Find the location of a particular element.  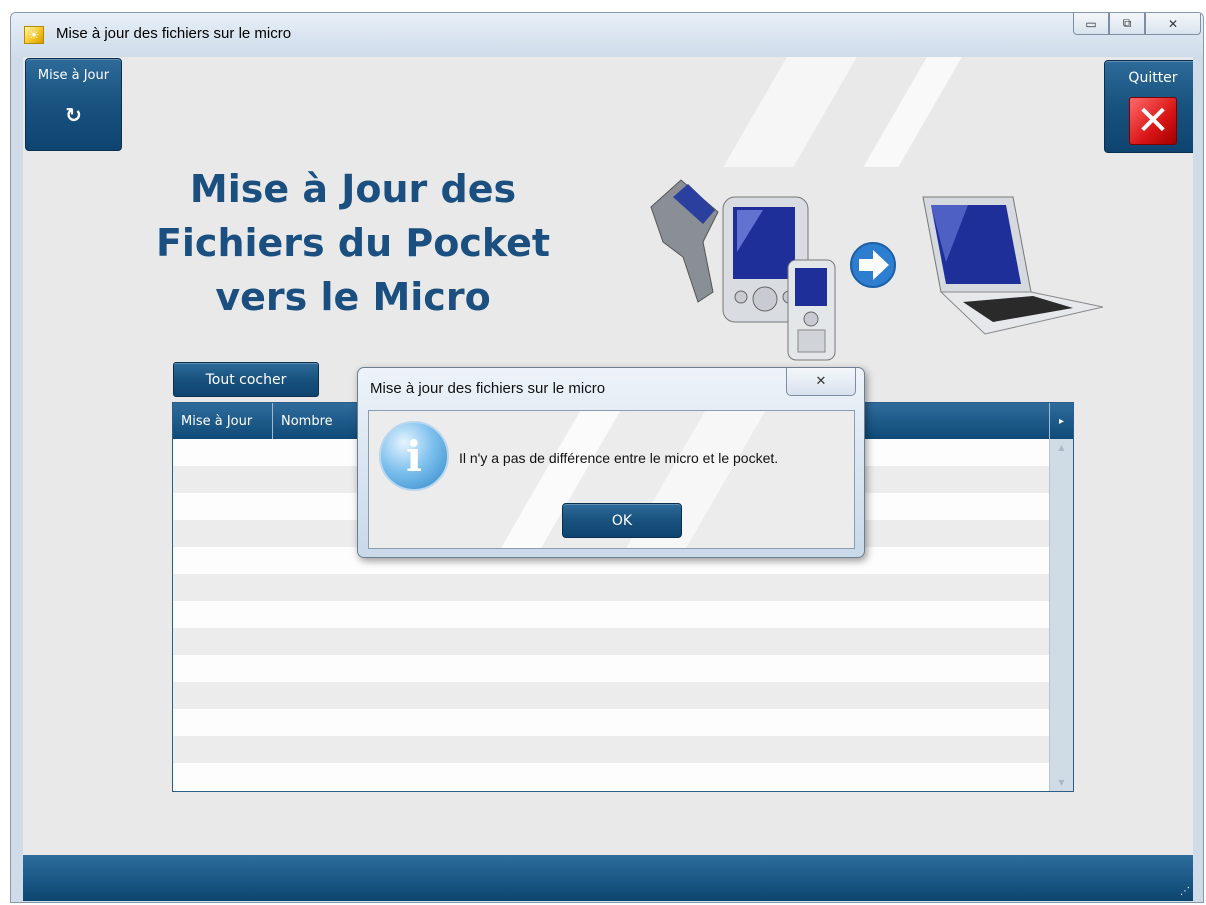

chevron-right-icon: ▸ is located at coordinates (1061, 421).